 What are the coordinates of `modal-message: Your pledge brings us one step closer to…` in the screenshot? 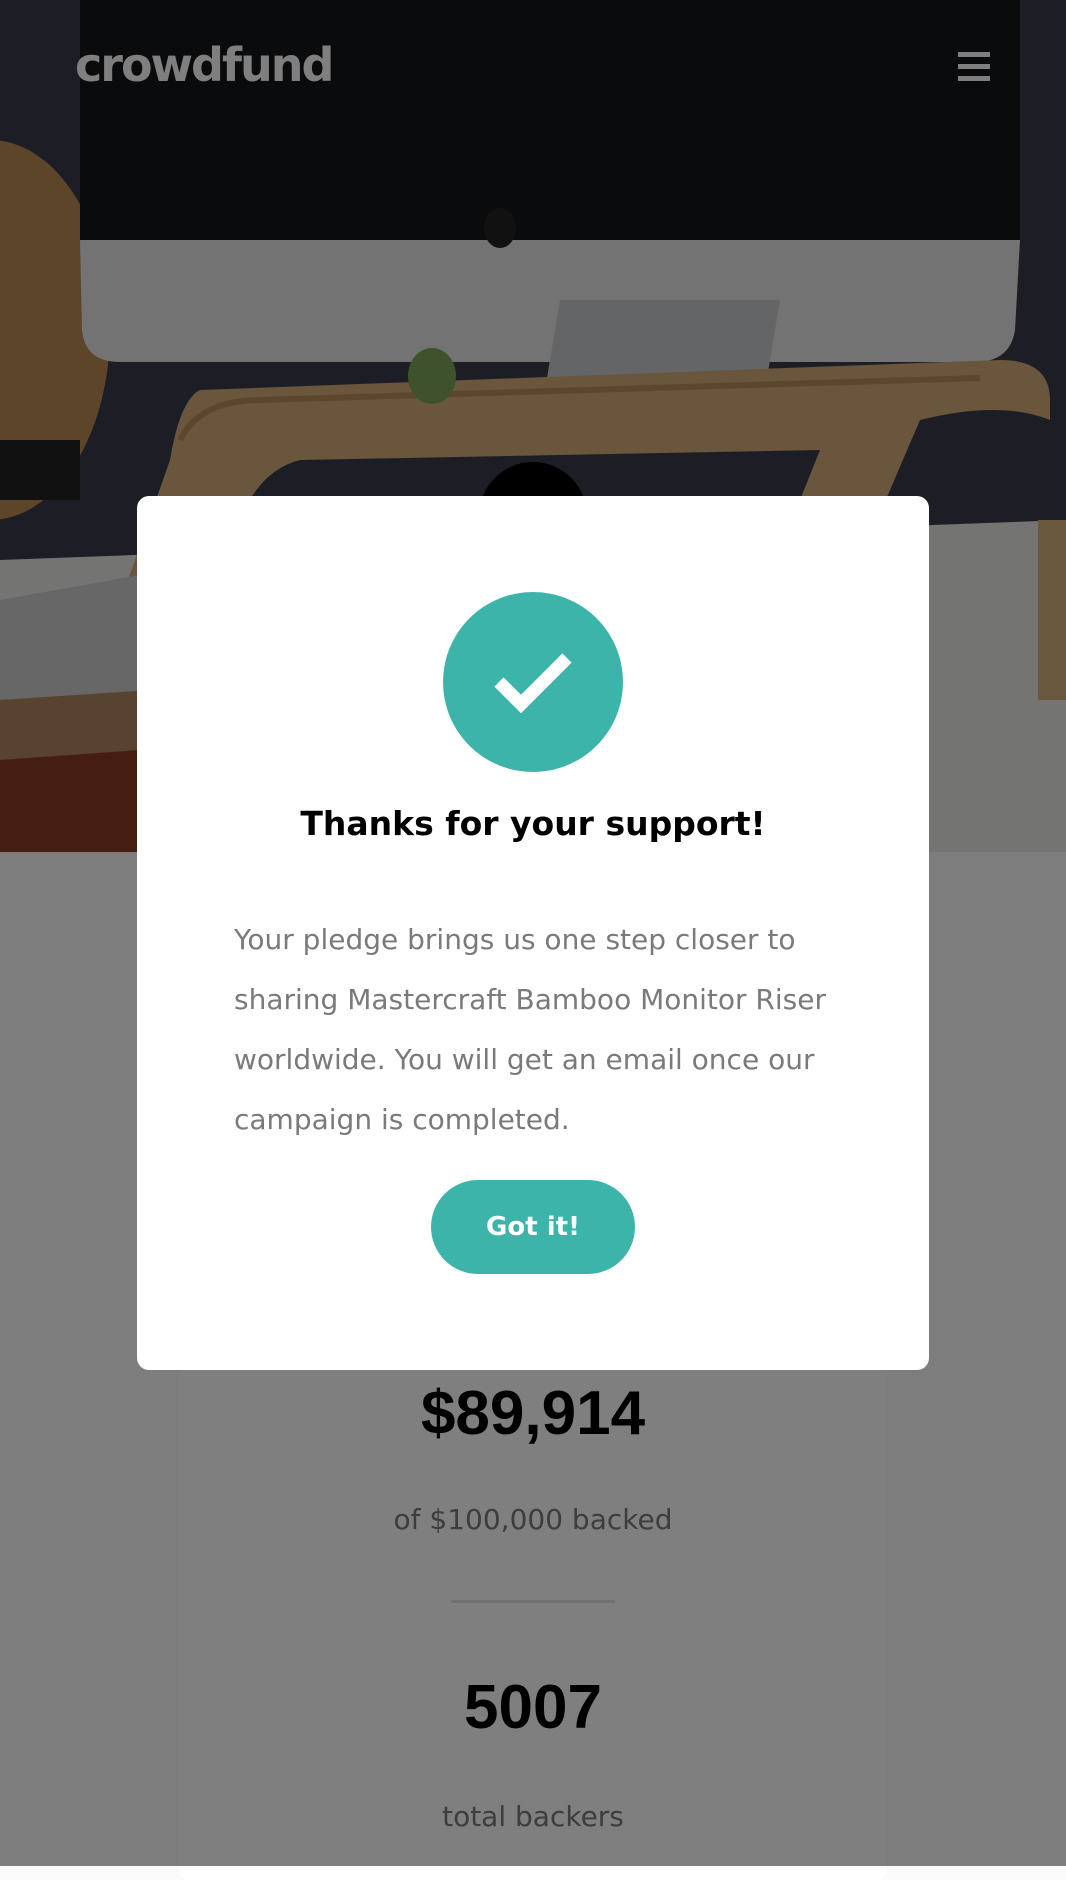 It's located at (530, 1029).